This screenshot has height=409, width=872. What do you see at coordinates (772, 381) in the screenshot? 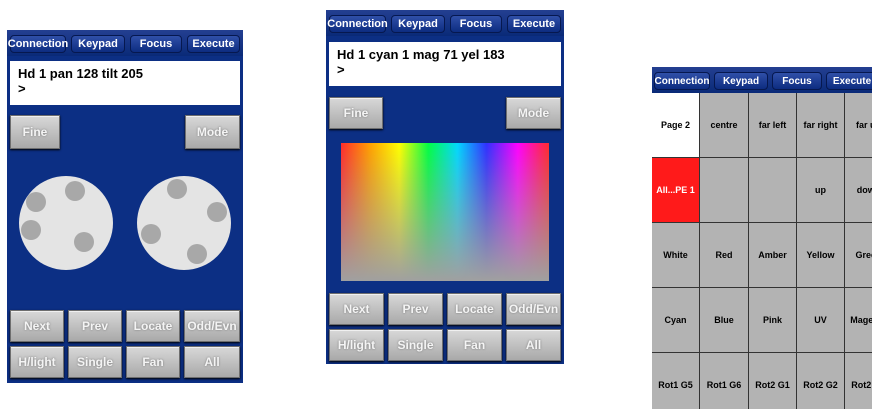
I see `grid-cell: Rot2 G1` at bounding box center [772, 381].